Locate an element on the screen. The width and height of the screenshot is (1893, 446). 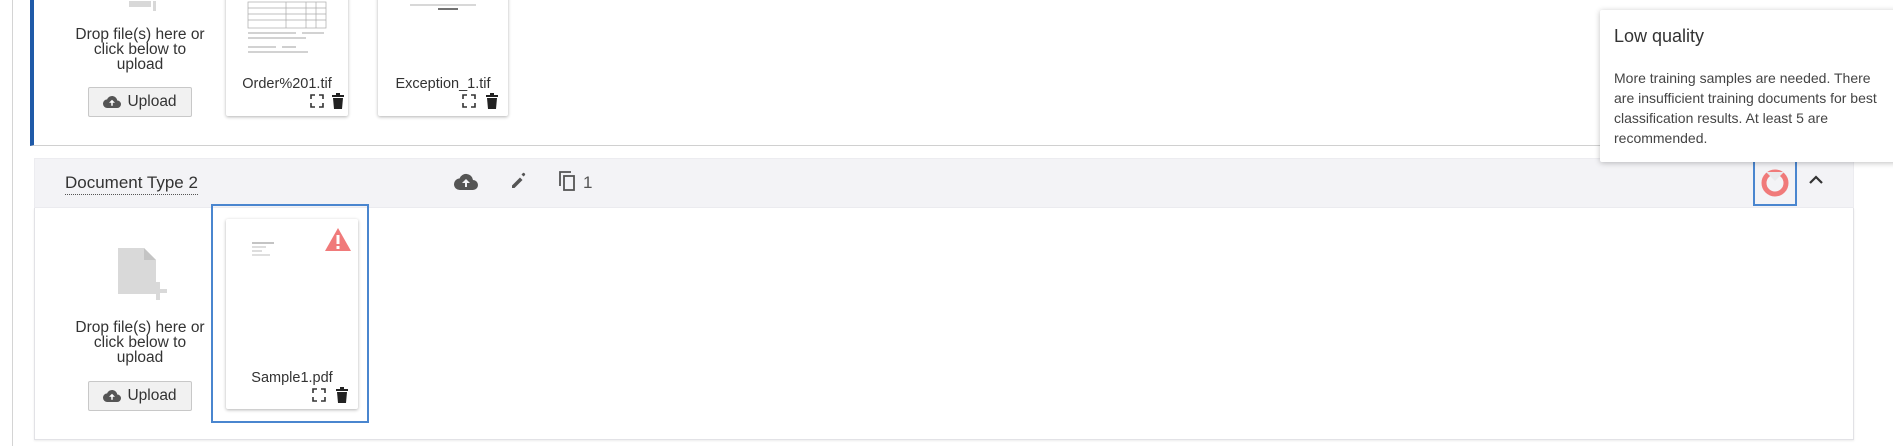
document-name: Sample1.pdf is located at coordinates (292, 378).